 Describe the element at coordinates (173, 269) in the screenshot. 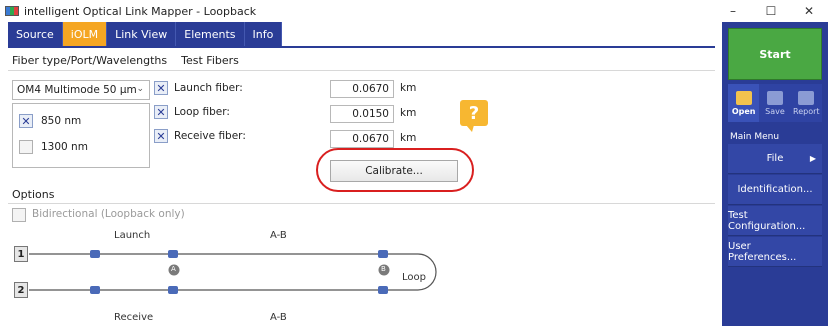

I see `point-a-label: A` at that location.